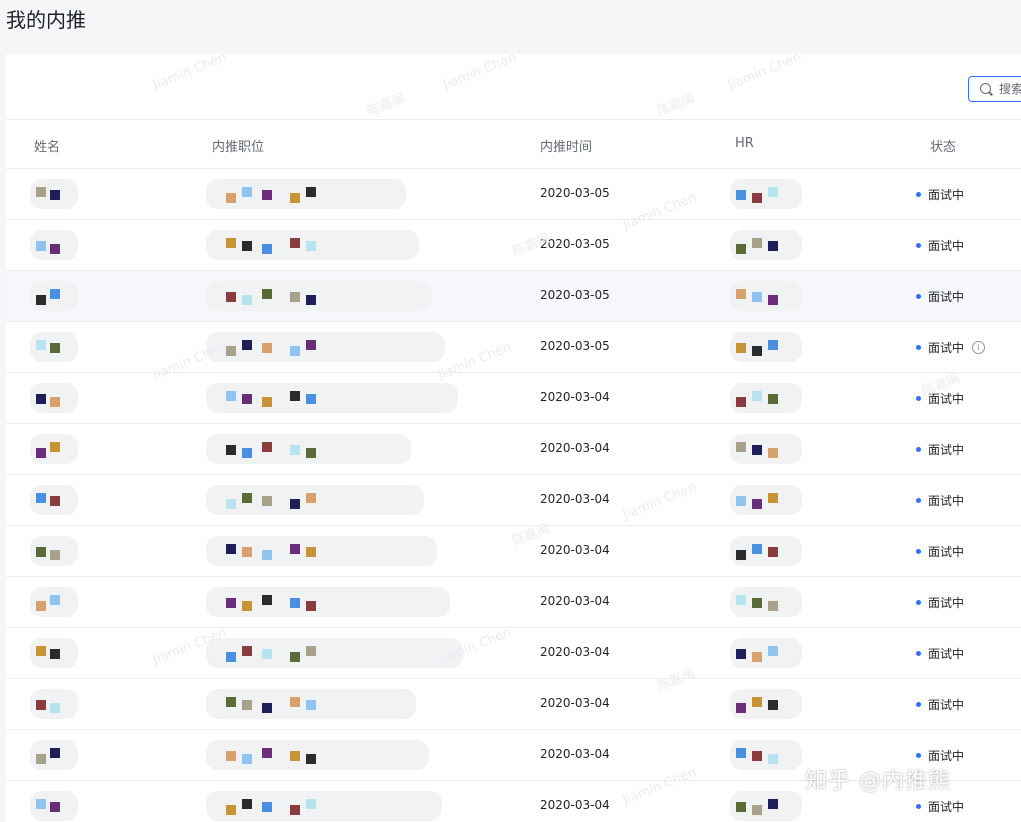 Image resolution: width=1021 pixels, height=822 pixels. I want to click on search-input, so click(1010, 89).